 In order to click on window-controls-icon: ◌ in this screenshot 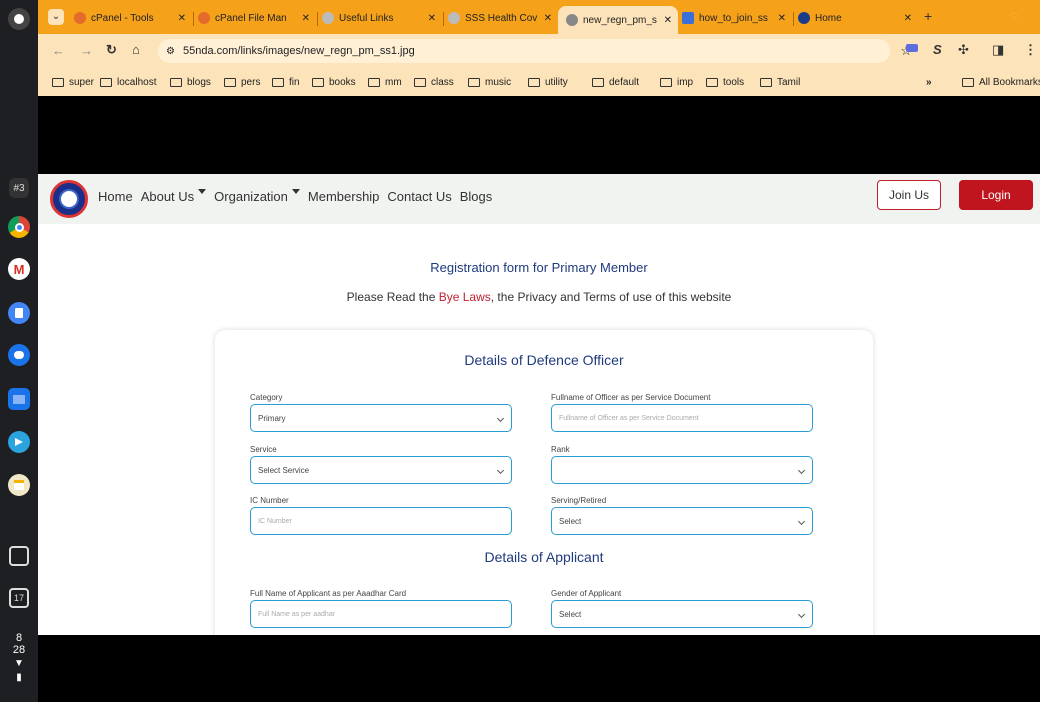, I will do `click(1013, 15)`.